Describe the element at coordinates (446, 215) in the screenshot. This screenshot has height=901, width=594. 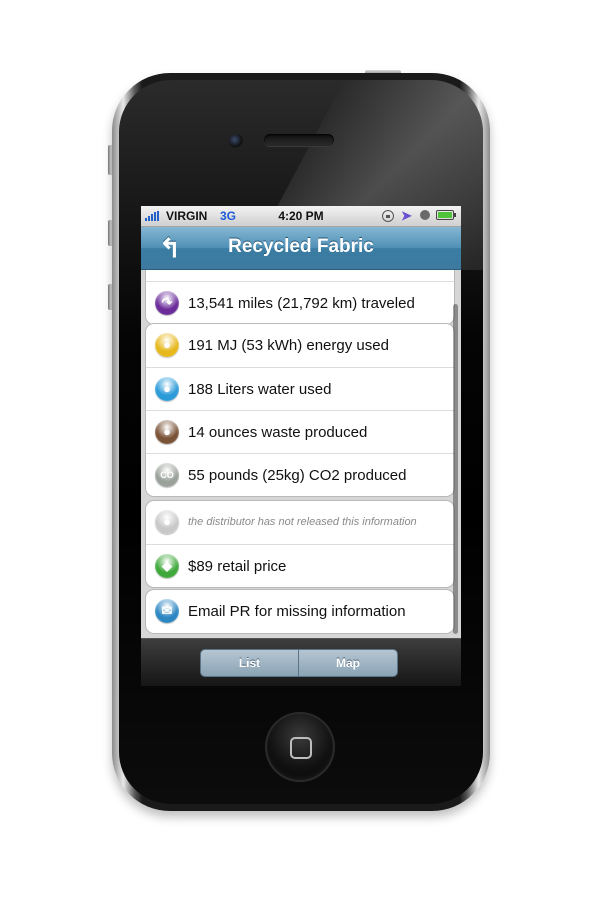
I see `battery-icon` at that location.